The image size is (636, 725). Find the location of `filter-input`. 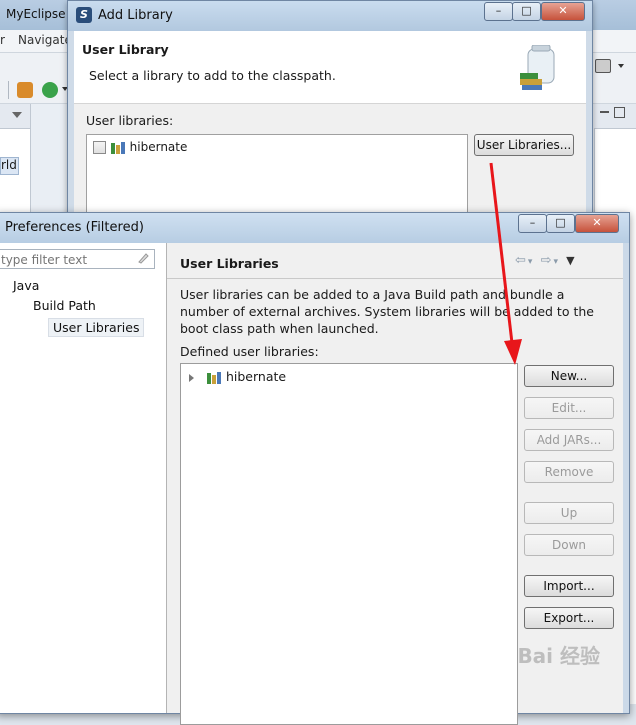

filter-input is located at coordinates (77, 259).